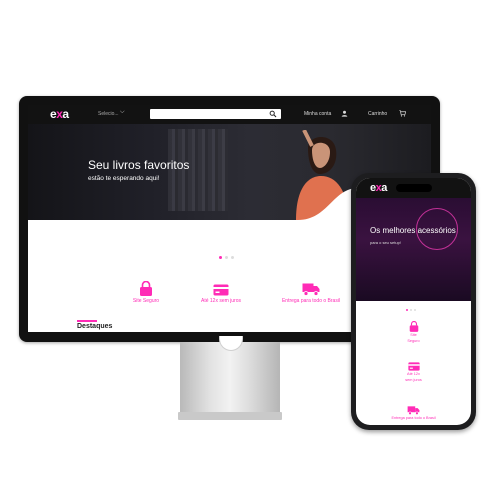 The width and height of the screenshot is (500, 500). I want to click on section-accent-line, so click(87, 321).